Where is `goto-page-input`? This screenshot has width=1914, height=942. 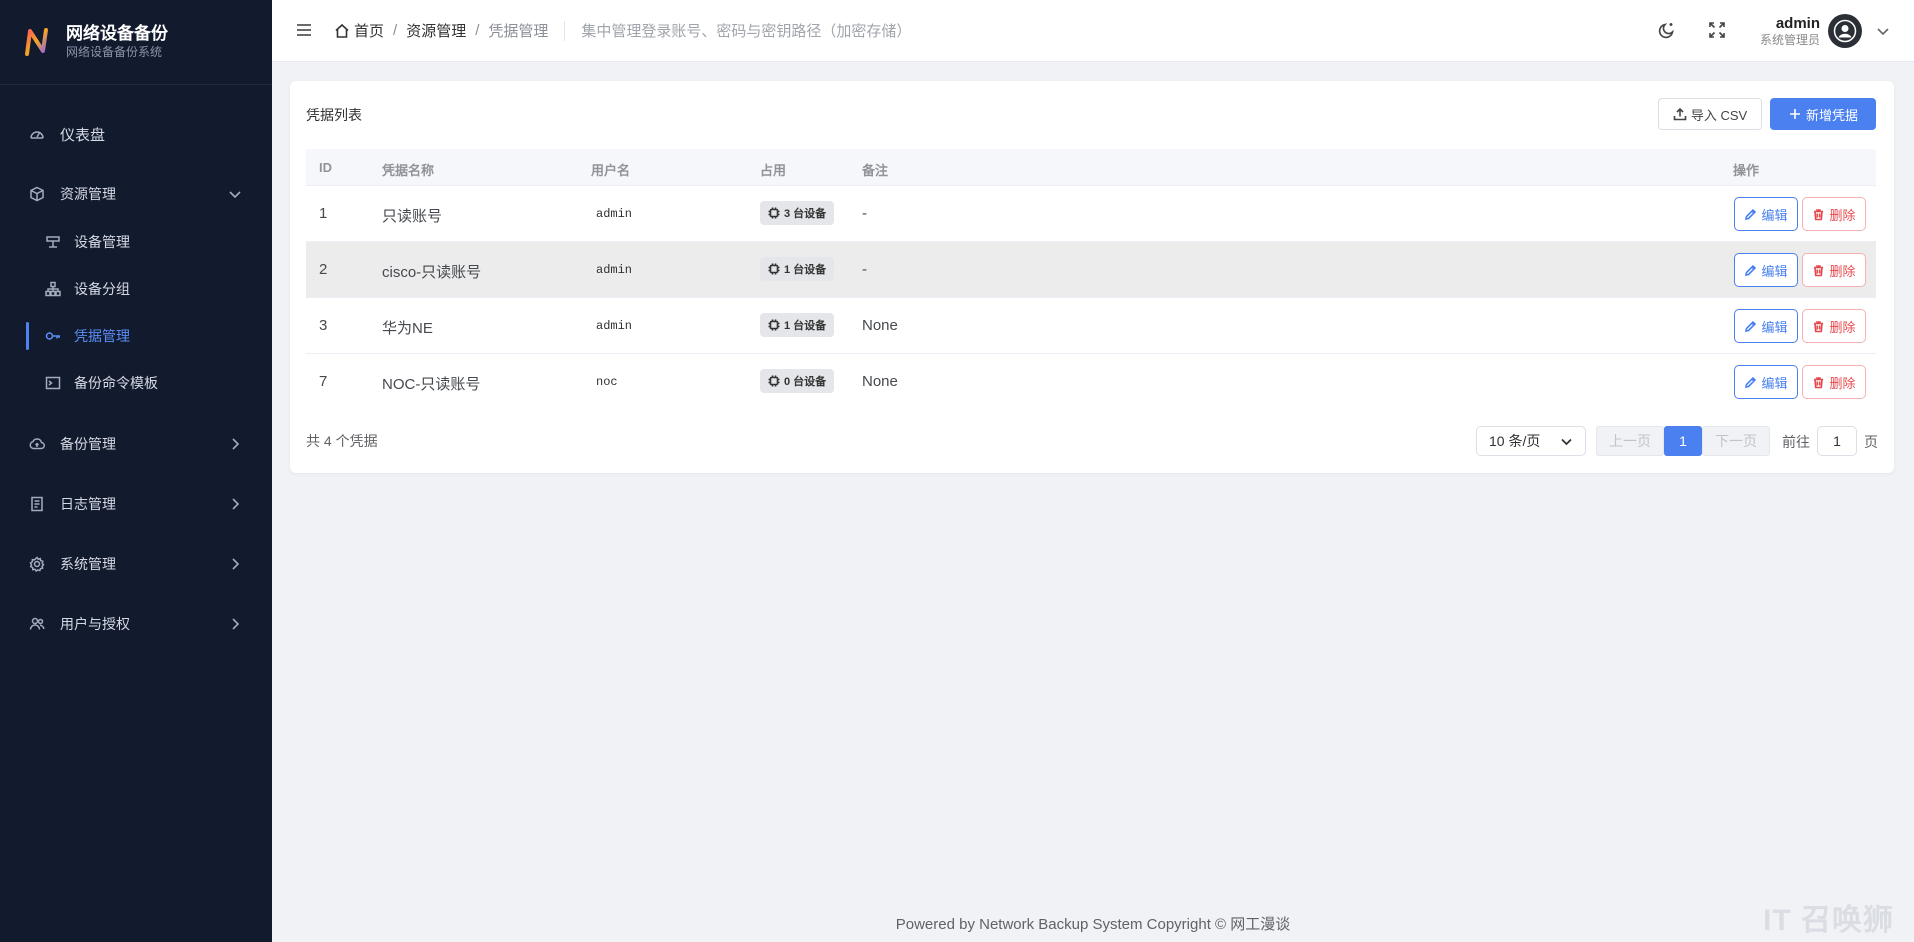
goto-page-input is located at coordinates (1837, 441).